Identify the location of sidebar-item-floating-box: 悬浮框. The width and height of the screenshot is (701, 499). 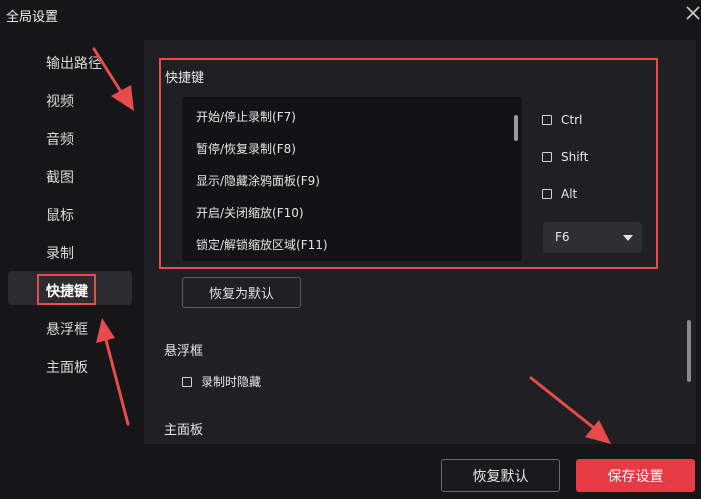
(67, 329).